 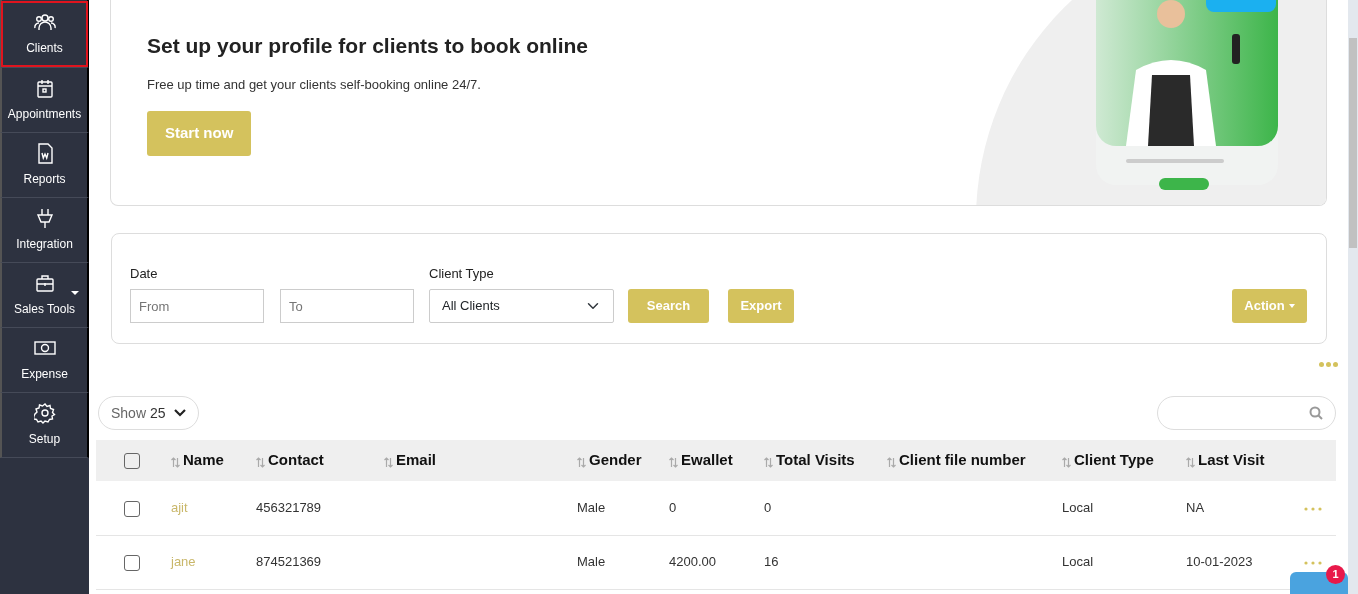 What do you see at coordinates (1195, 507) in the screenshot?
I see `table-cell: NA` at bounding box center [1195, 507].